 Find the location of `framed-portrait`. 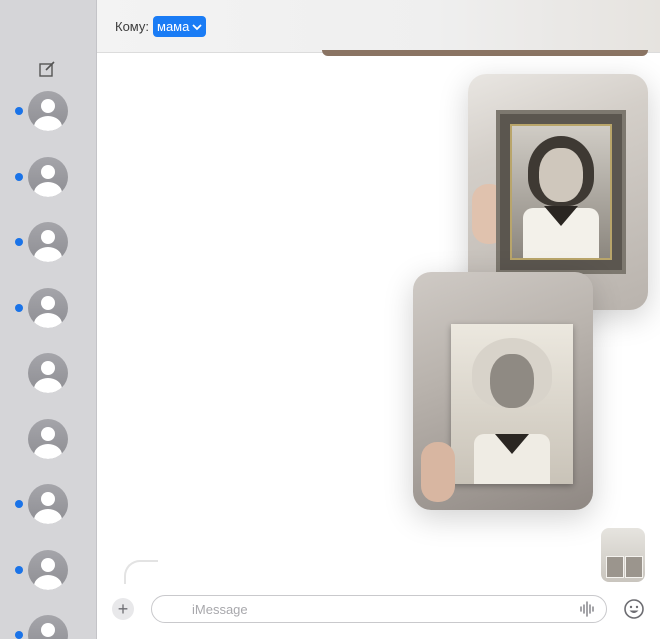

framed-portrait is located at coordinates (561, 192).